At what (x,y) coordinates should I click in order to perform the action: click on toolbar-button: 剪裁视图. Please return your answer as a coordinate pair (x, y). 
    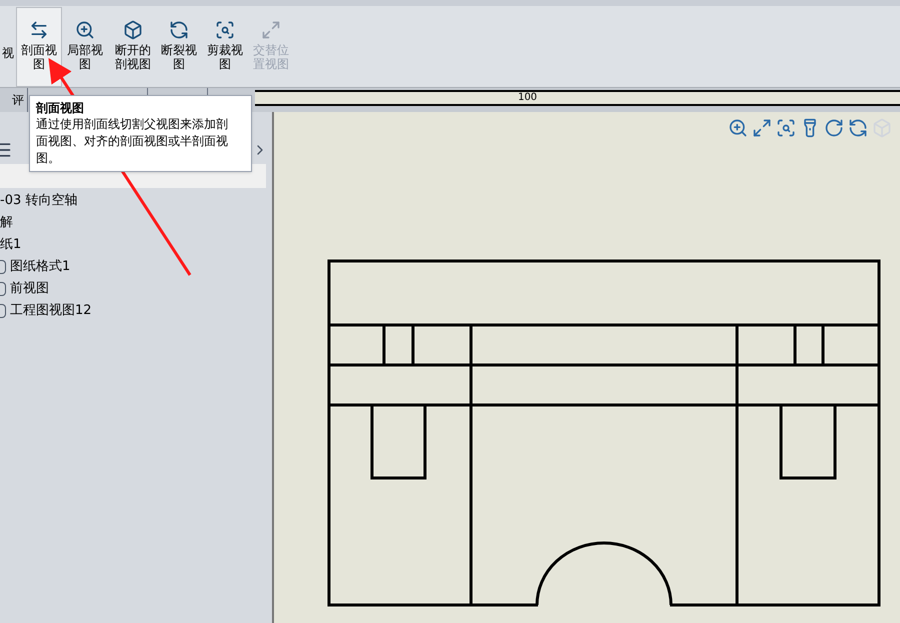
    Looking at the image, I should click on (225, 47).